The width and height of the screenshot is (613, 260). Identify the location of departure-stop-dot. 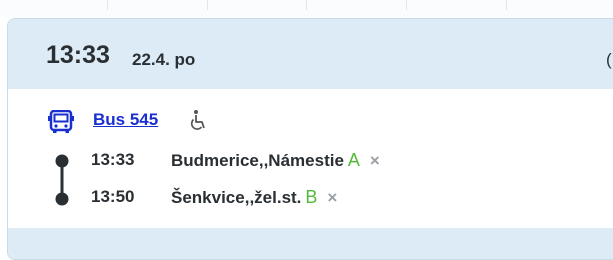
(62, 161).